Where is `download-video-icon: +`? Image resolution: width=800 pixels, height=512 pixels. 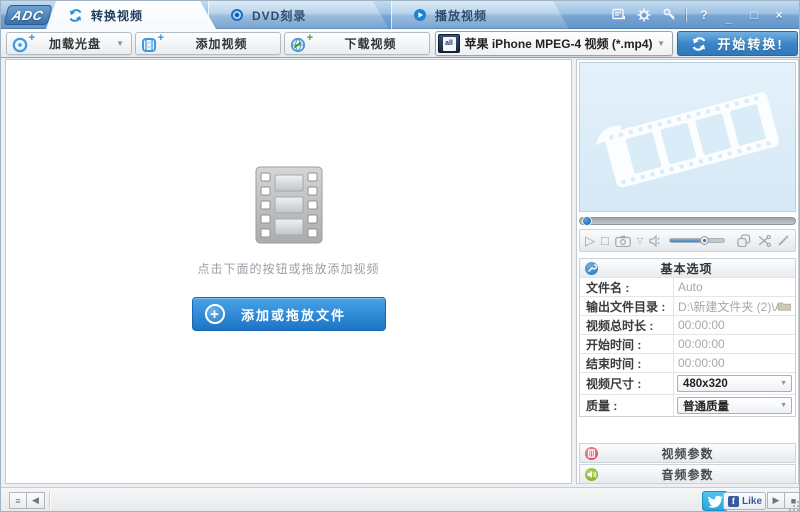 download-video-icon: + is located at coordinates (301, 42).